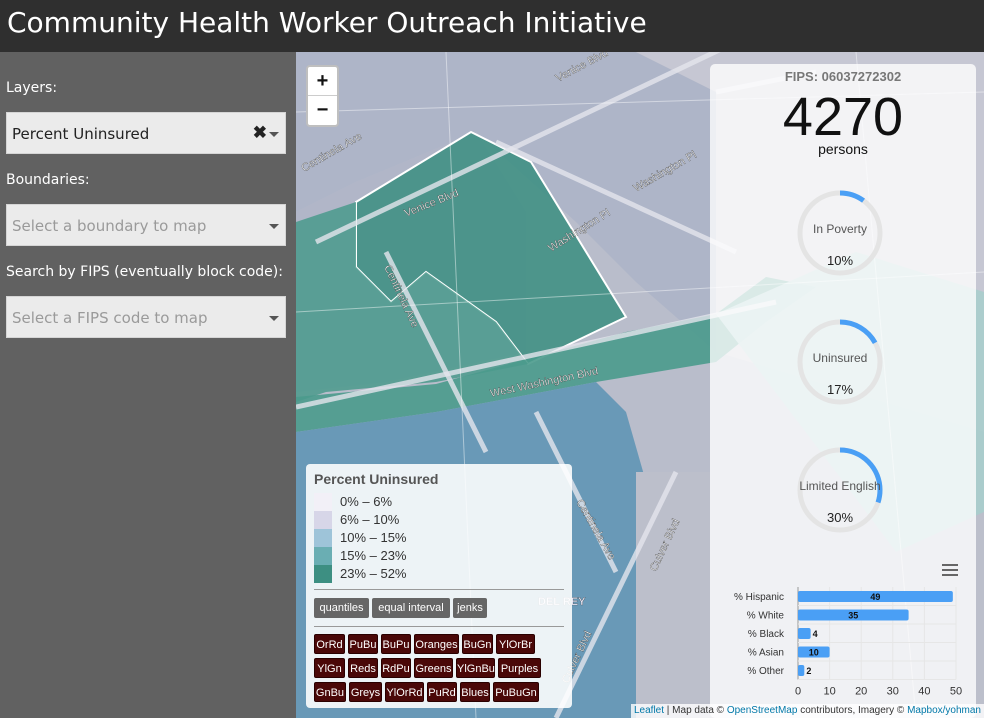 This screenshot has width=984, height=718. I want to click on fips-select-placeholder: Select a FIPS code to map, so click(110, 318).